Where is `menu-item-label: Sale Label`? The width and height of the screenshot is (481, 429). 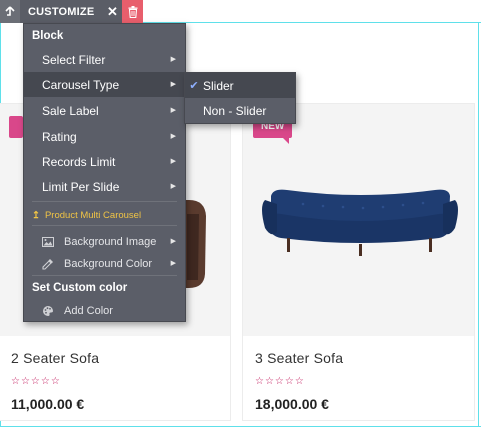
menu-item-label: Sale Label is located at coordinates (70, 110).